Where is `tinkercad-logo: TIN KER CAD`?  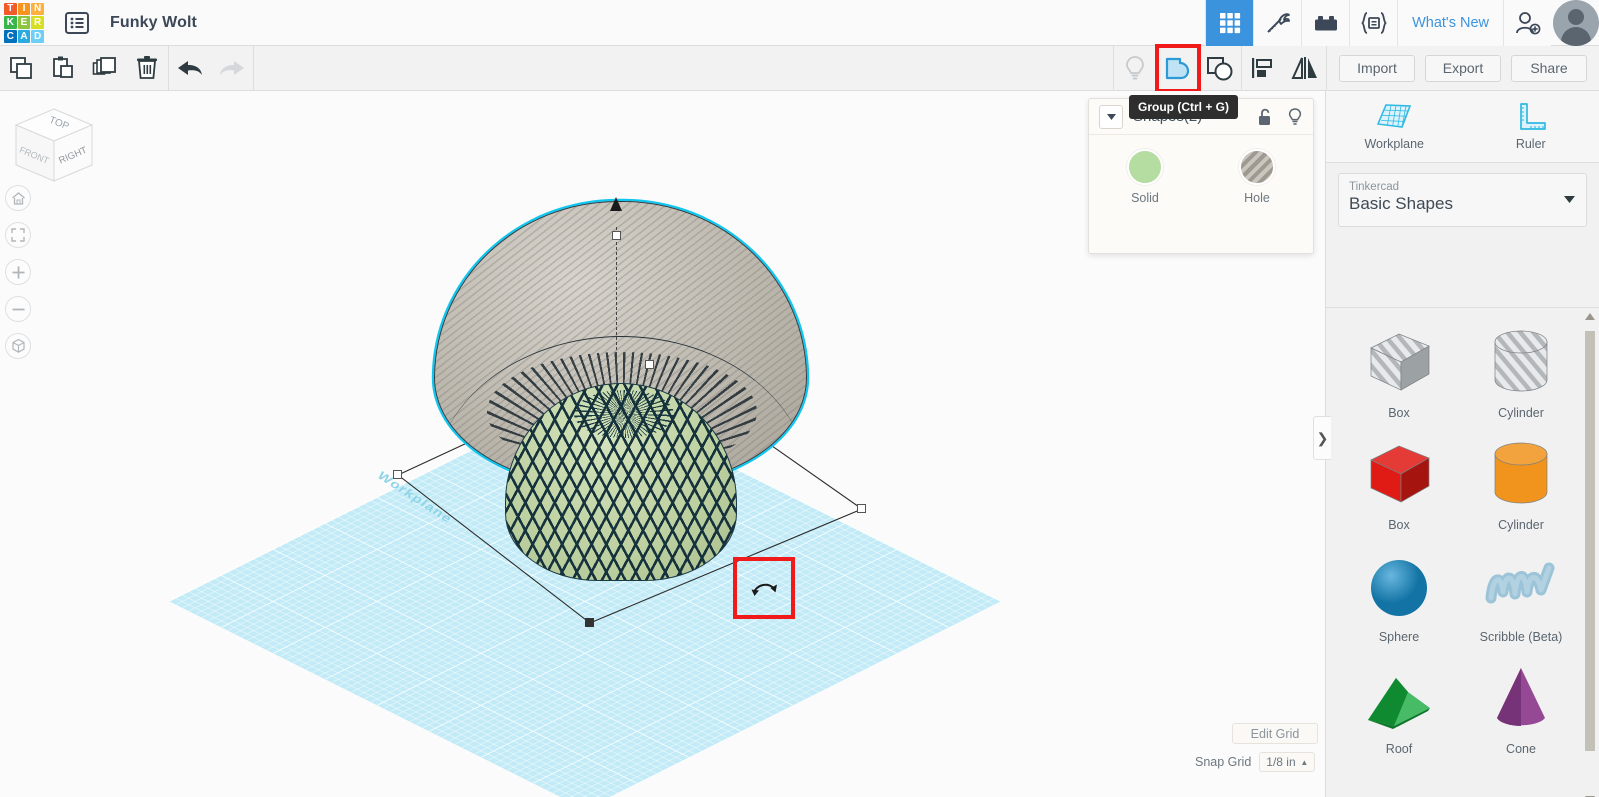 tinkercad-logo: TIN KER CAD is located at coordinates (24, 23).